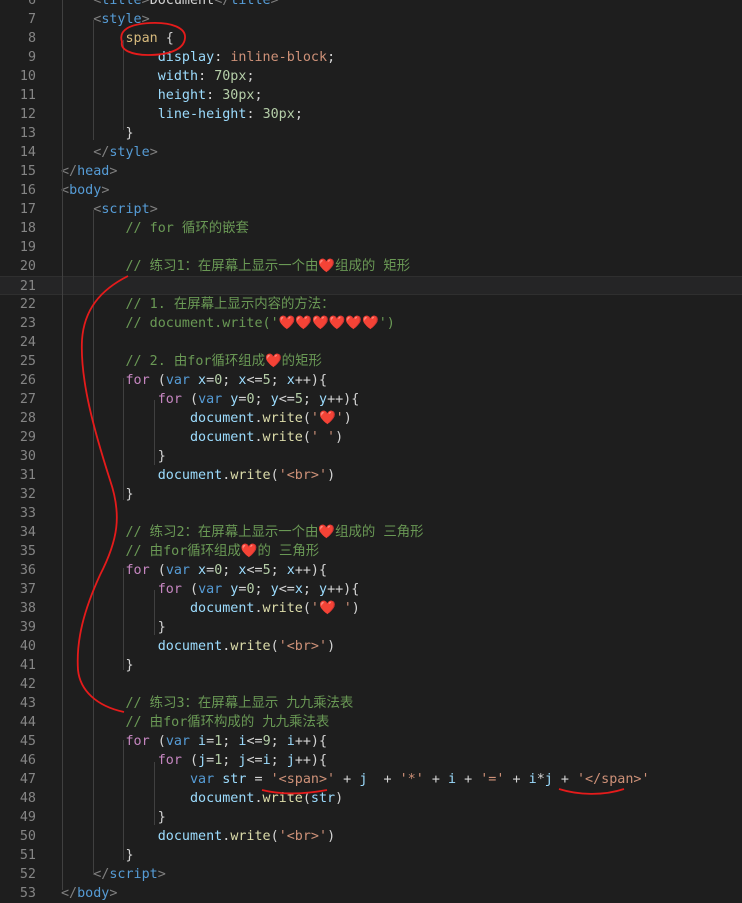  I want to click on code-line: 53 </body>, so click(371, 893).